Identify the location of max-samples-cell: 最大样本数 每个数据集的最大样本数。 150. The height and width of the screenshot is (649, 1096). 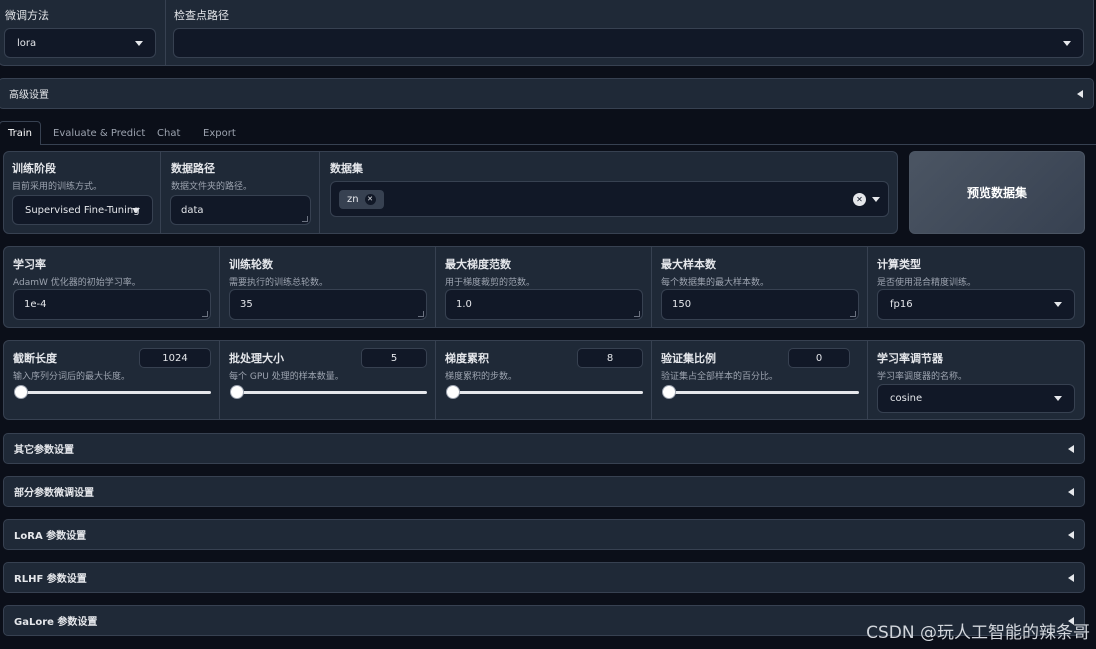
(760, 287).